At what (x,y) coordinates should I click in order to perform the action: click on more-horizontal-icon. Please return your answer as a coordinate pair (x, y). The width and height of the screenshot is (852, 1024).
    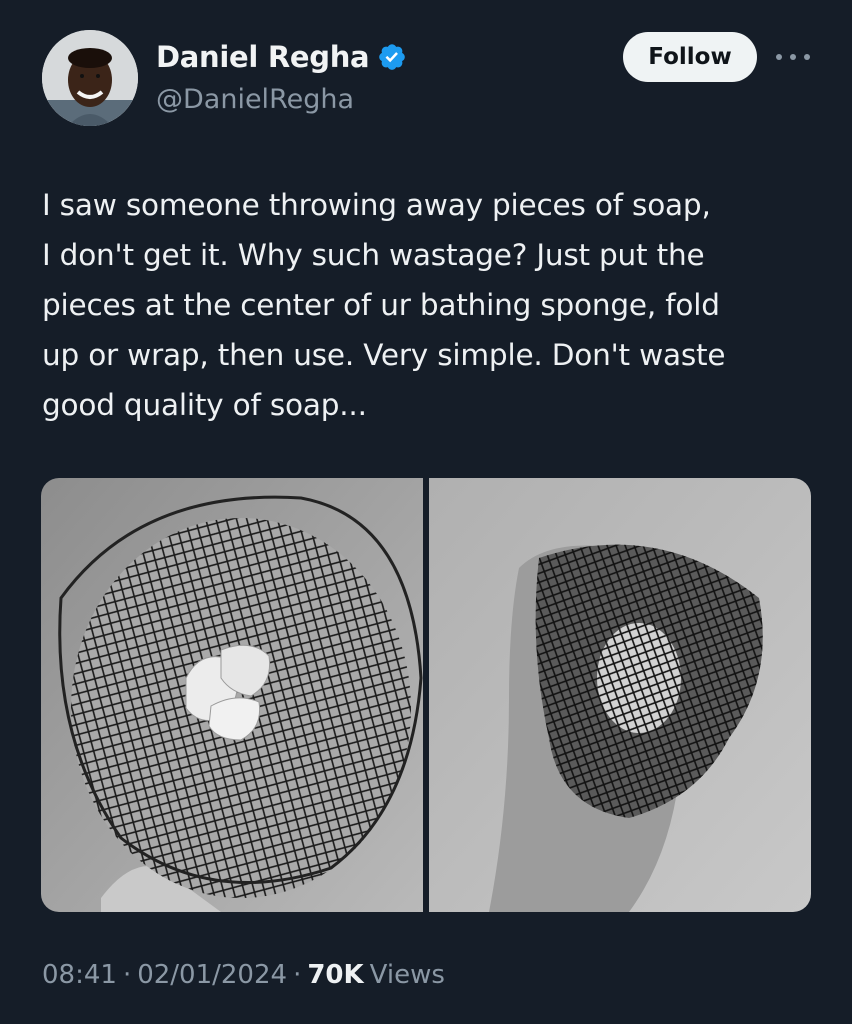
    Looking at the image, I should click on (793, 57).